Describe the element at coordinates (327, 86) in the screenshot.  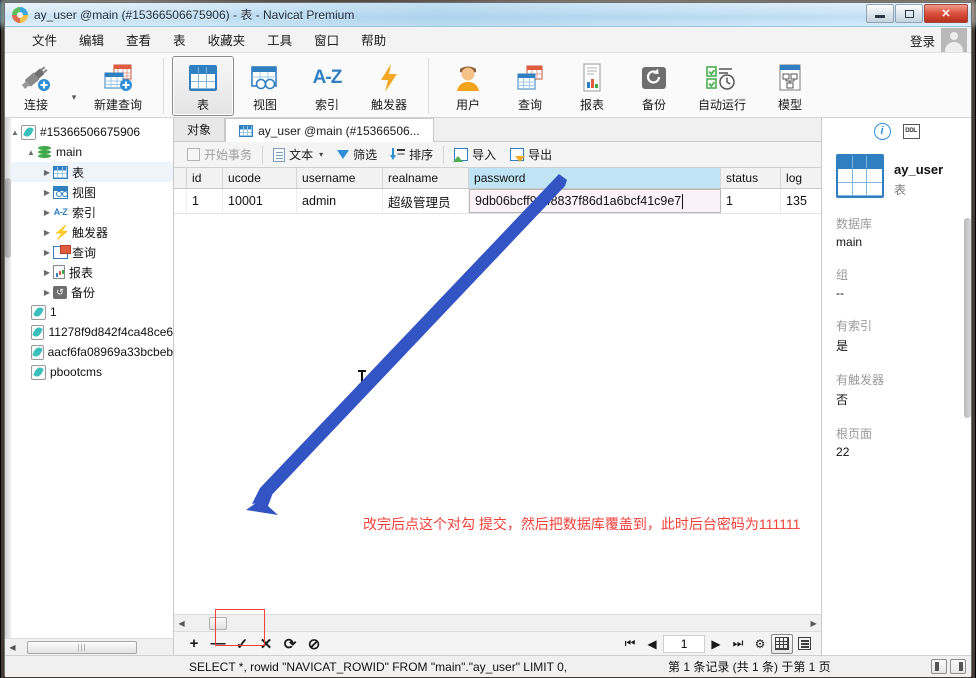
I see `ribbon-index-button: A-Z 索引` at that location.